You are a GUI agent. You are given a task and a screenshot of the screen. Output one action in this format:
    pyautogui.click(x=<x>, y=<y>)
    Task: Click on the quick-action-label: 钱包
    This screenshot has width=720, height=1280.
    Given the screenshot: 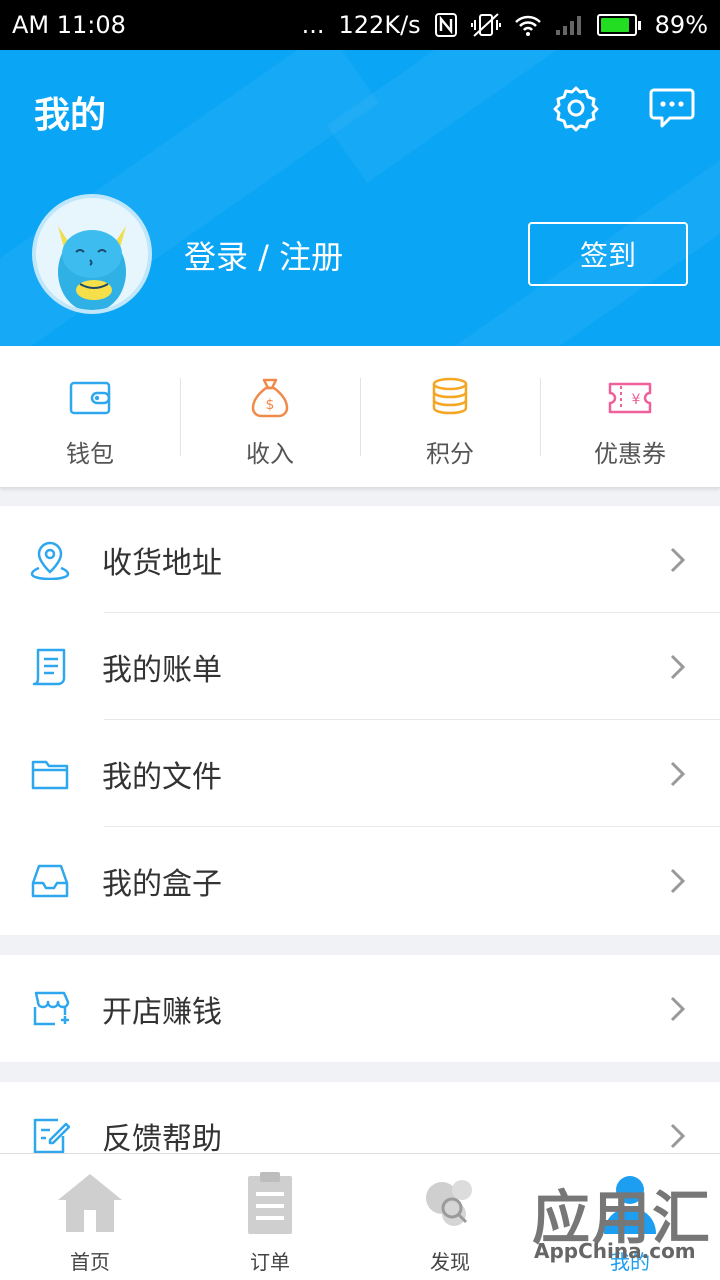 What is the action you would take?
    pyautogui.click(x=90, y=454)
    